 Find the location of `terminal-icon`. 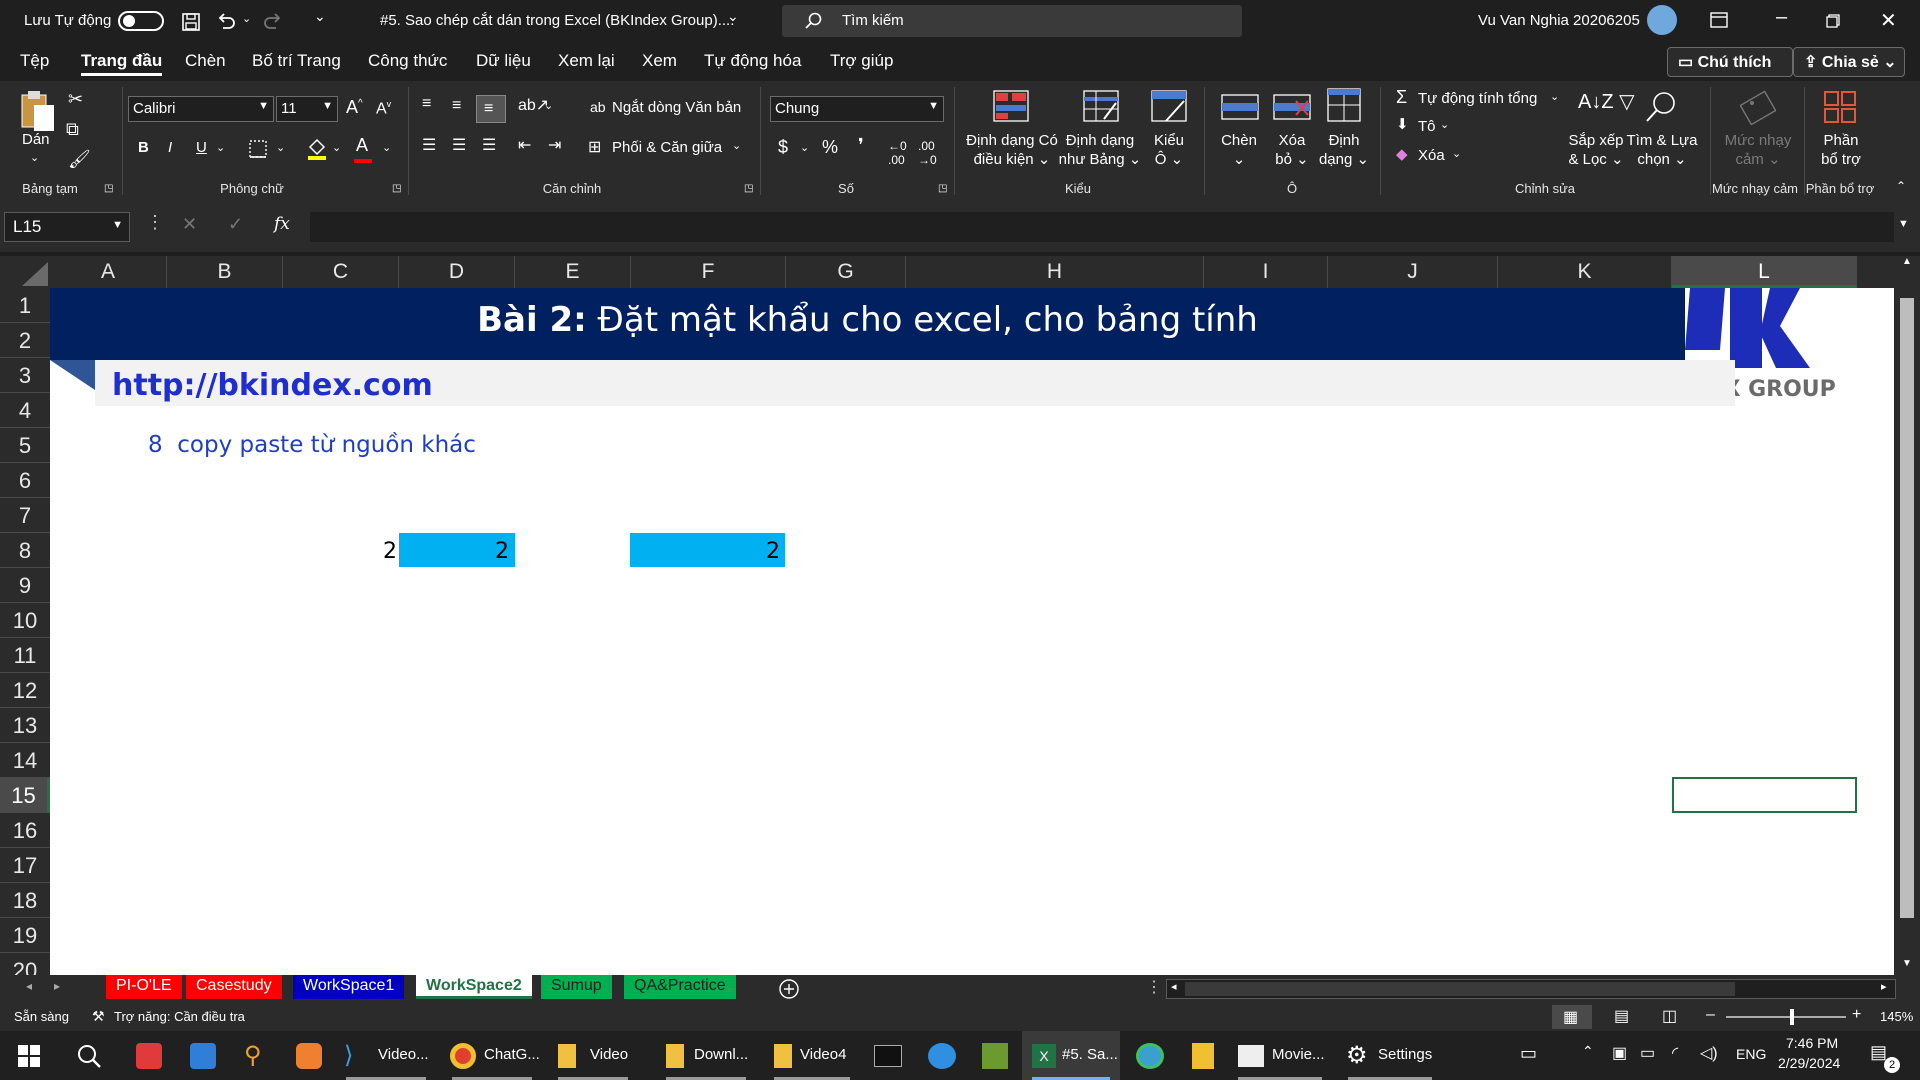

terminal-icon is located at coordinates (888, 1056).